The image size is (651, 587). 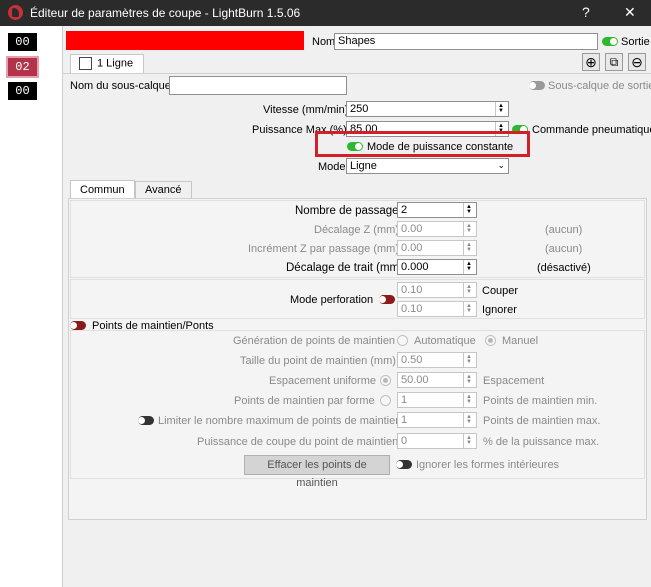 What do you see at coordinates (363, 166) in the screenshot?
I see `mode-value: Ligne` at bounding box center [363, 166].